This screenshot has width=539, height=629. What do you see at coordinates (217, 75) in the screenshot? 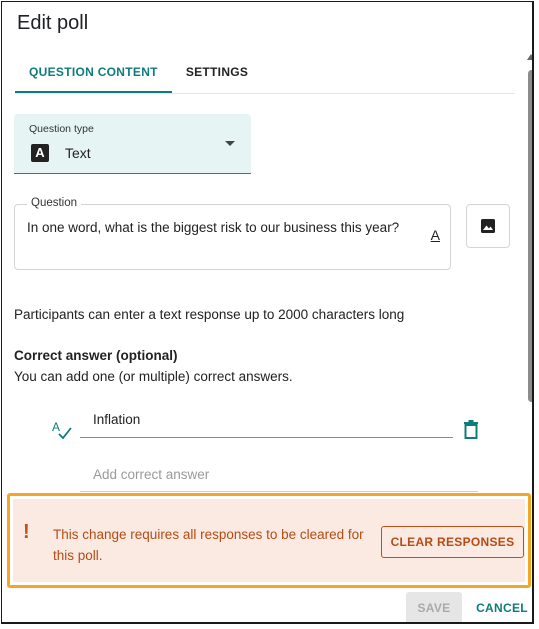
I see `tab-settings: SETTINGS` at bounding box center [217, 75].